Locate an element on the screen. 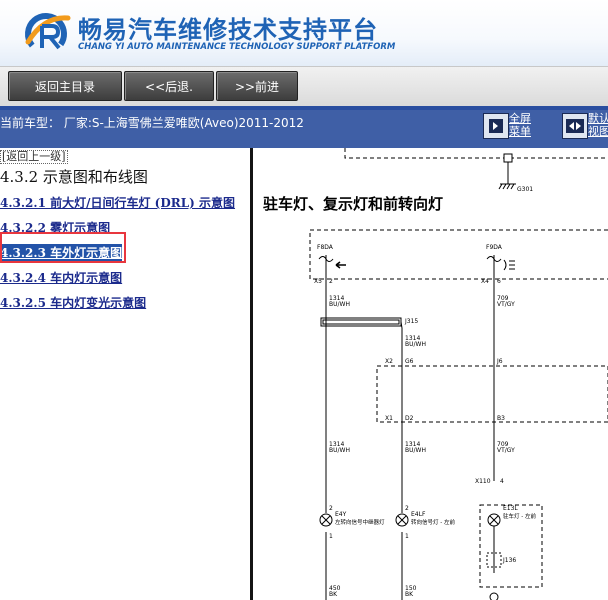  brand-title: 畅易汽车维修技术支持平台 is located at coordinates (228, 30).